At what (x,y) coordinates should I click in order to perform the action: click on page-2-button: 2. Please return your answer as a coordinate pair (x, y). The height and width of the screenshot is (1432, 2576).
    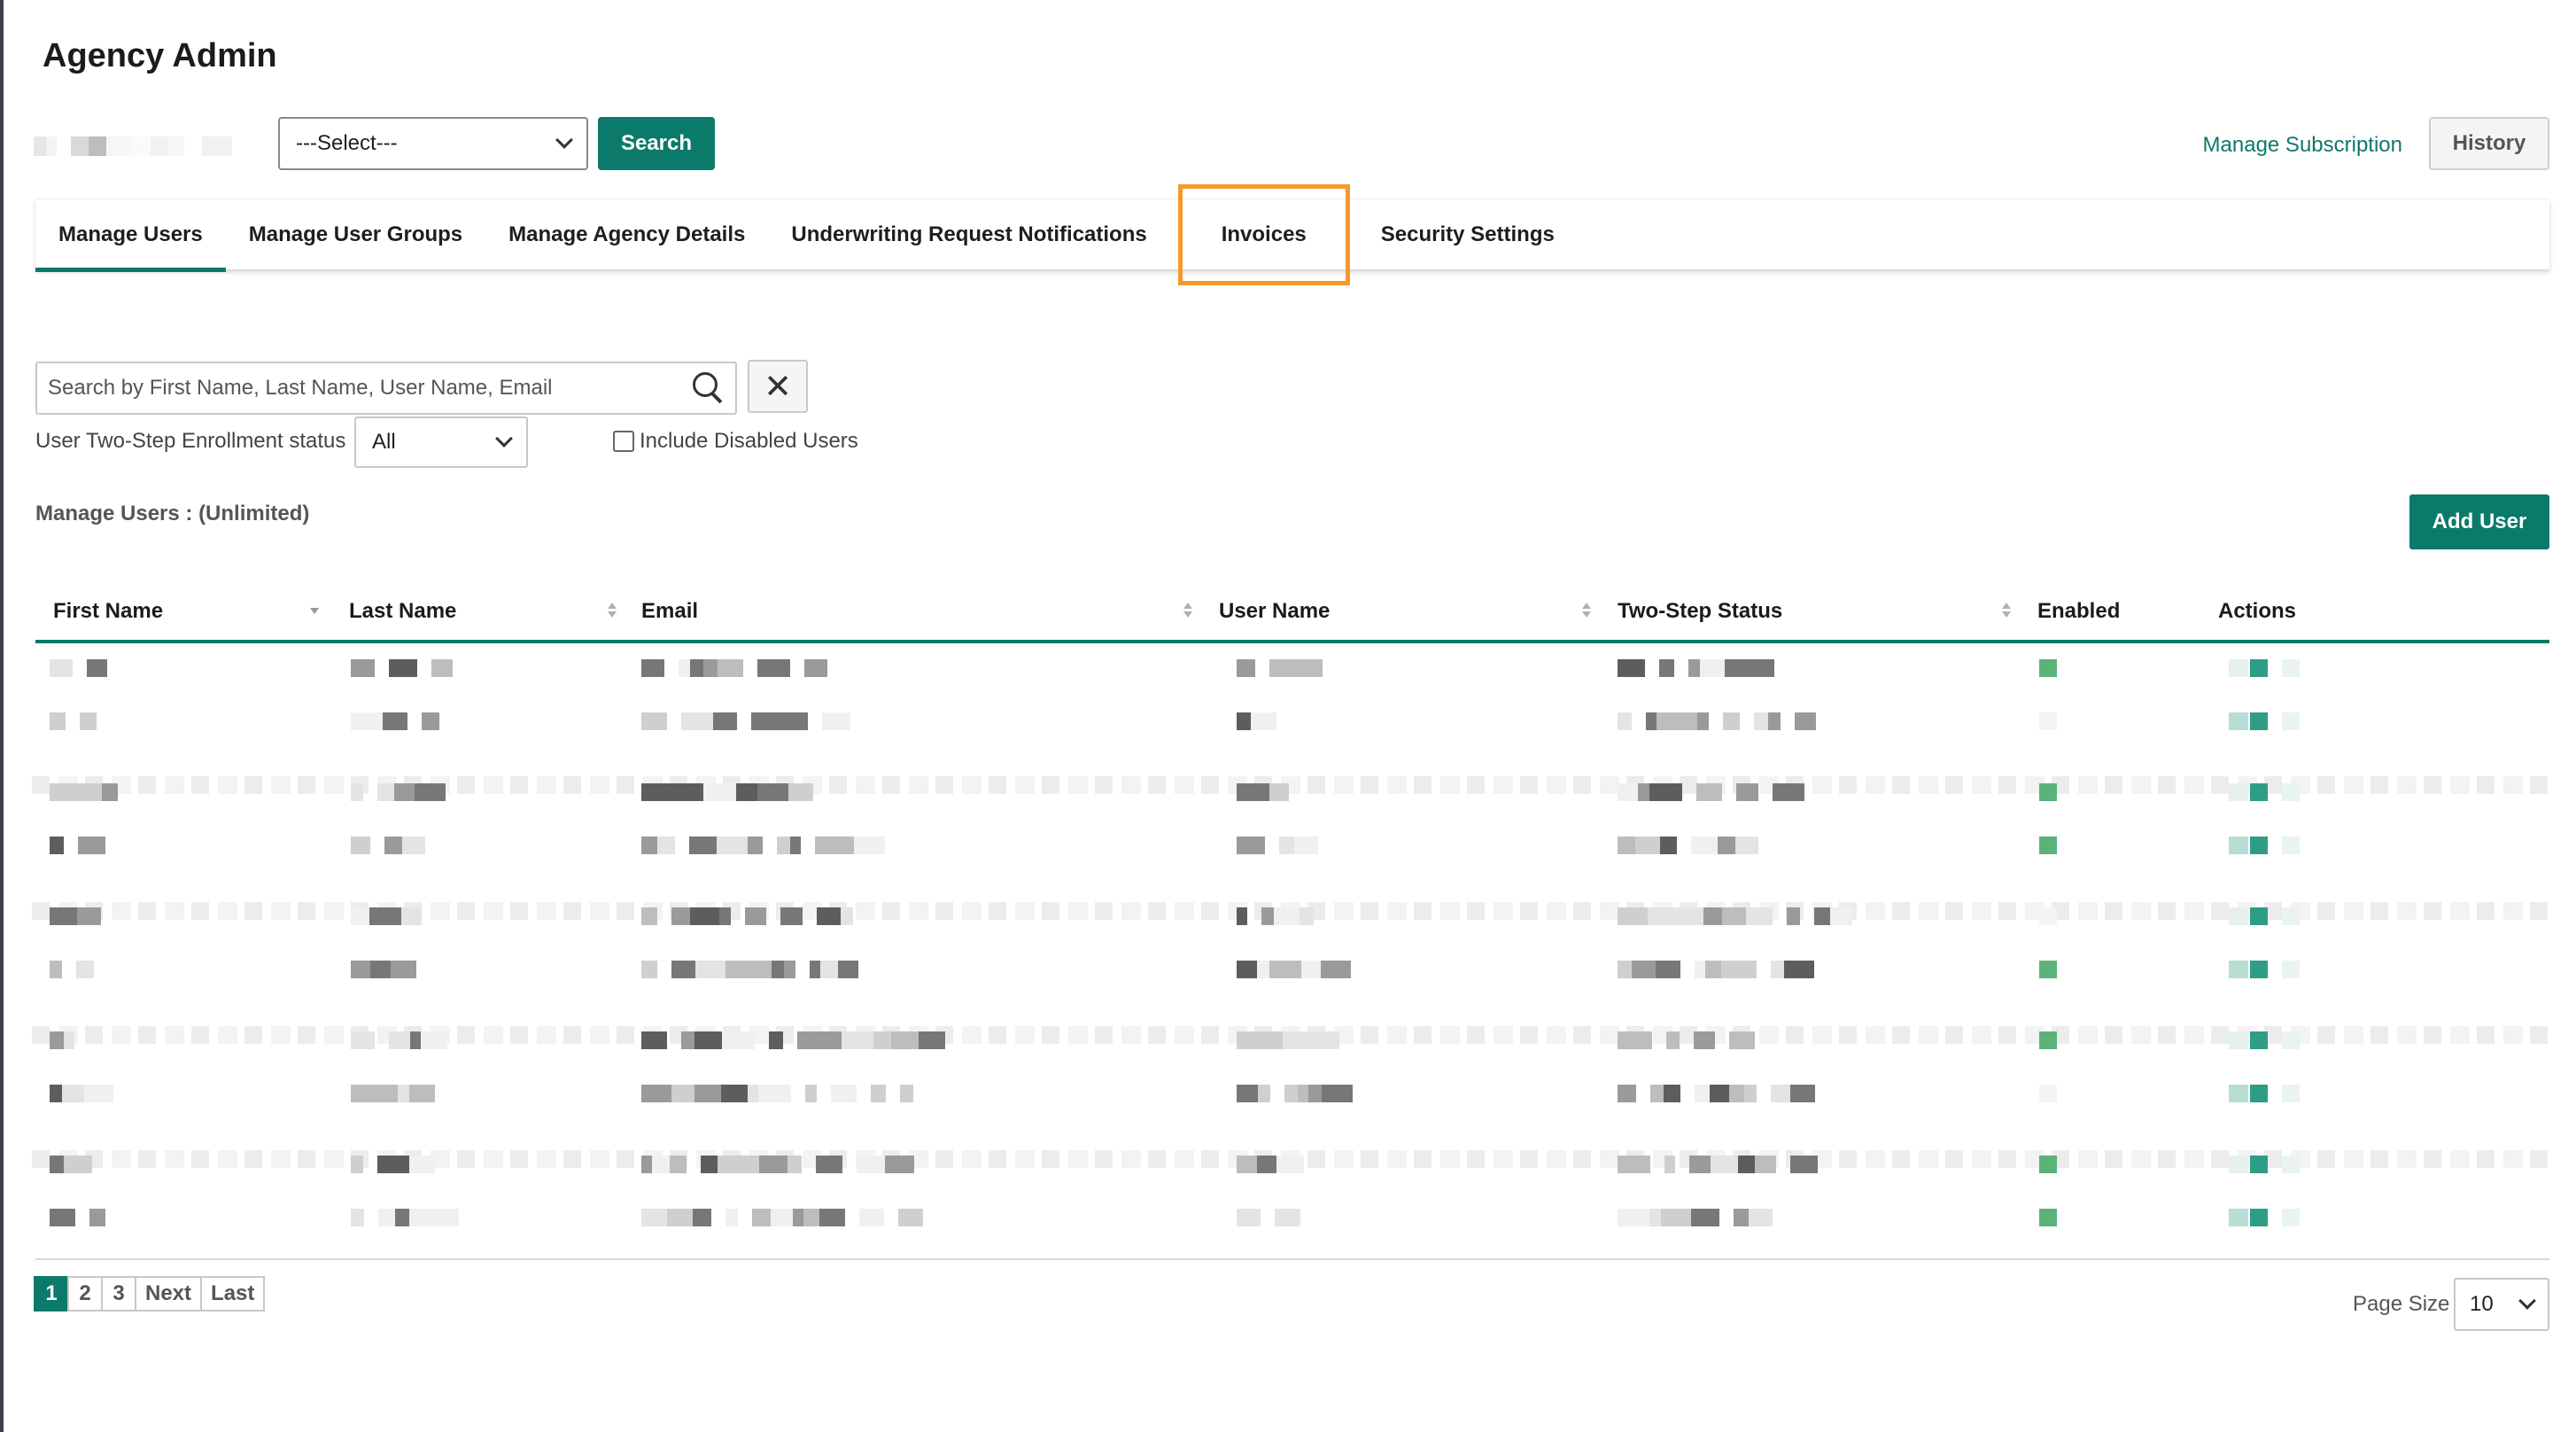
    Looking at the image, I should click on (85, 1294).